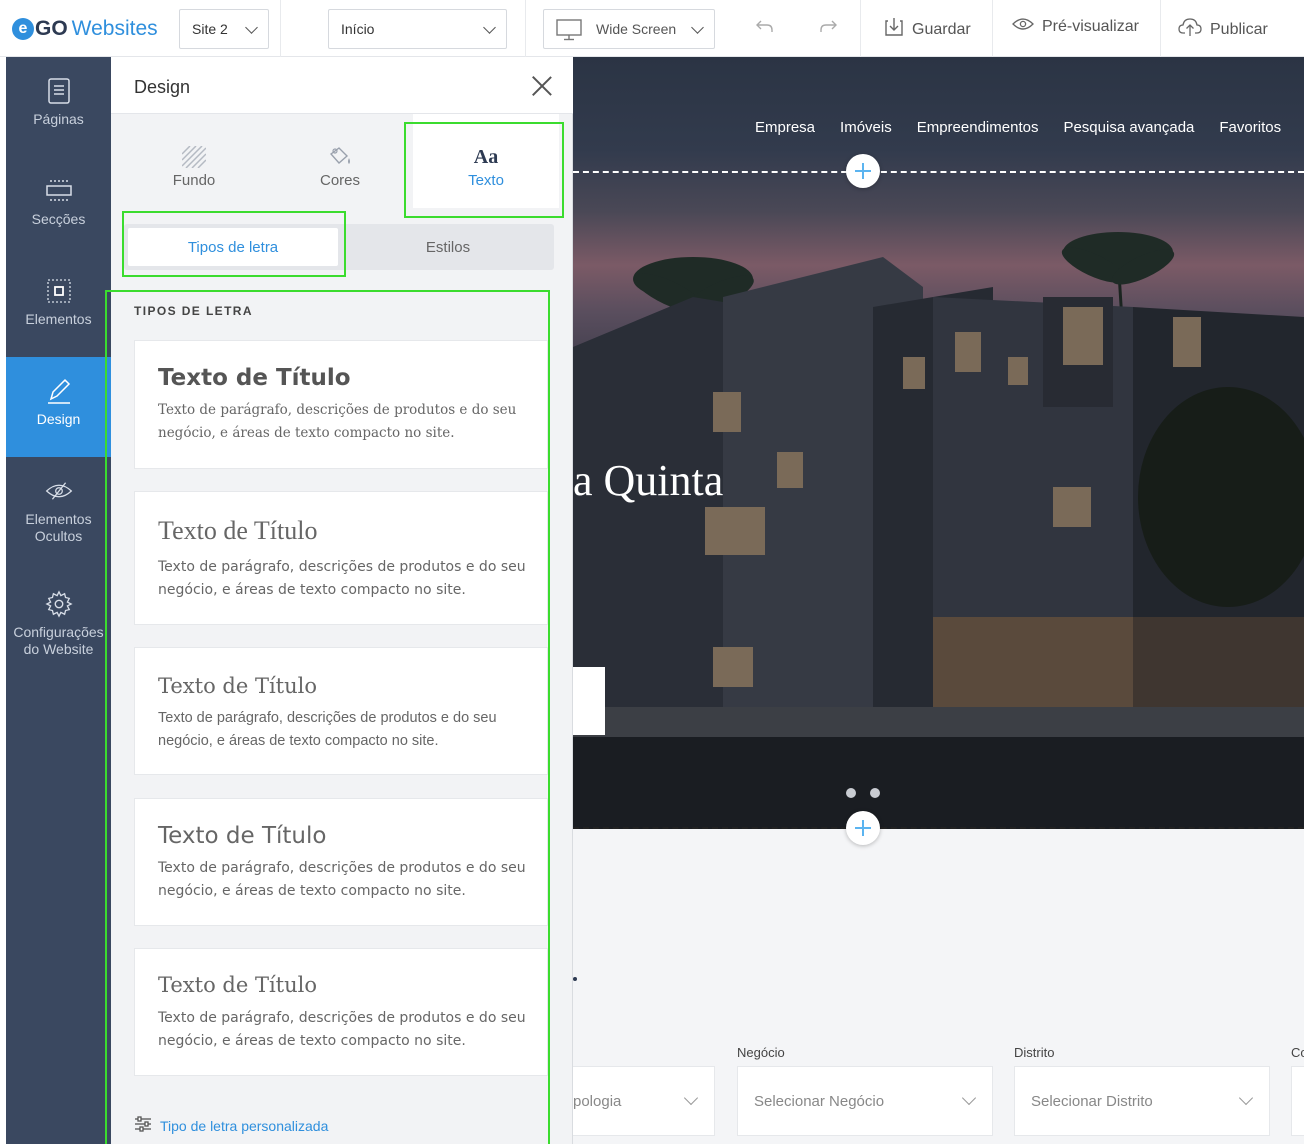  Describe the element at coordinates (244, 1125) in the screenshot. I see `custom-font-label: Tipo de letra personalizada` at that location.